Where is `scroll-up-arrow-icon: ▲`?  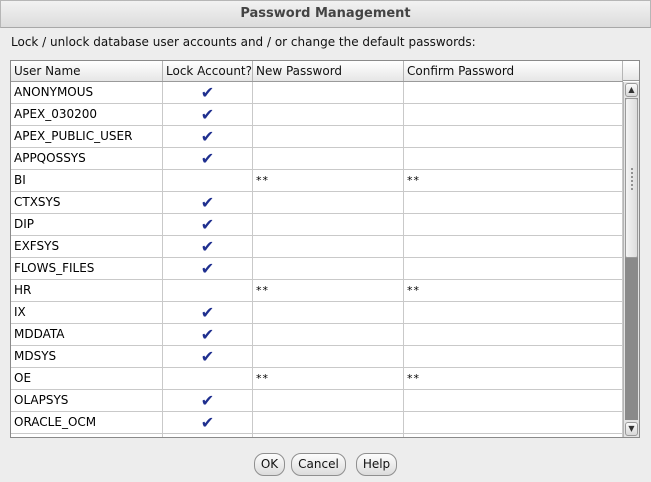 scroll-up-arrow-icon: ▲ is located at coordinates (631, 90).